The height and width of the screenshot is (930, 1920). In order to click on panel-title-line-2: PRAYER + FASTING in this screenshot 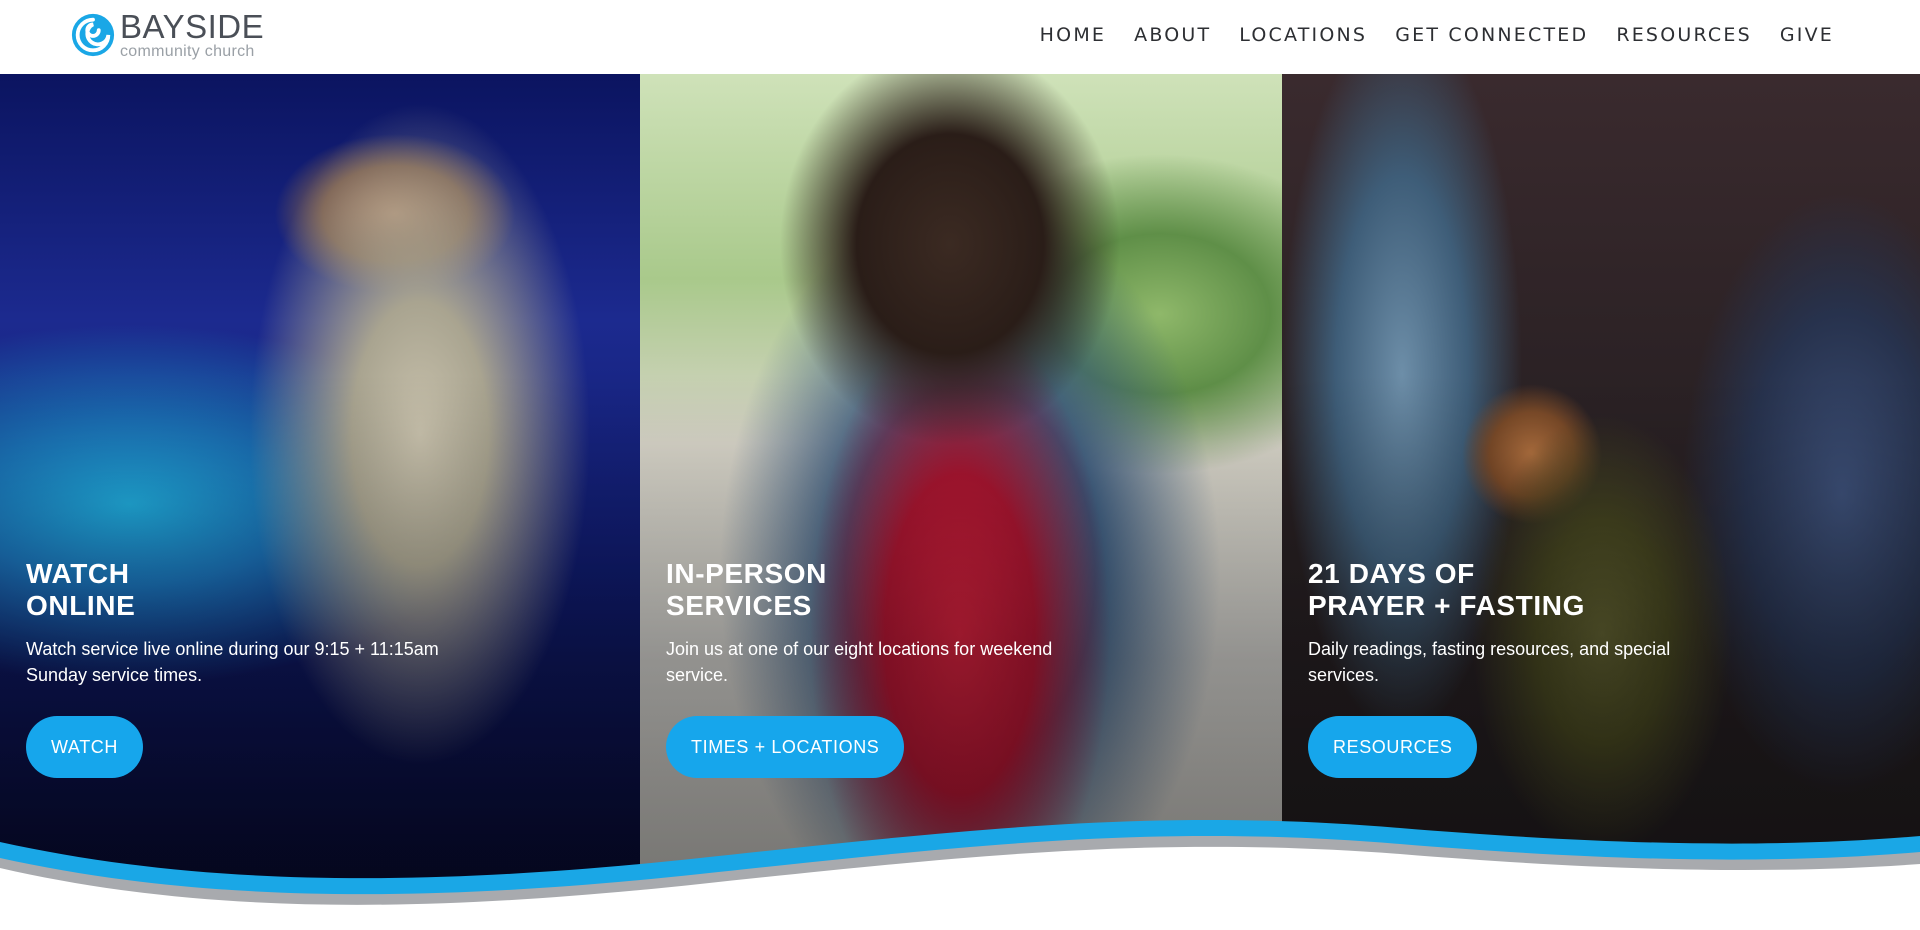, I will do `click(1446, 605)`.